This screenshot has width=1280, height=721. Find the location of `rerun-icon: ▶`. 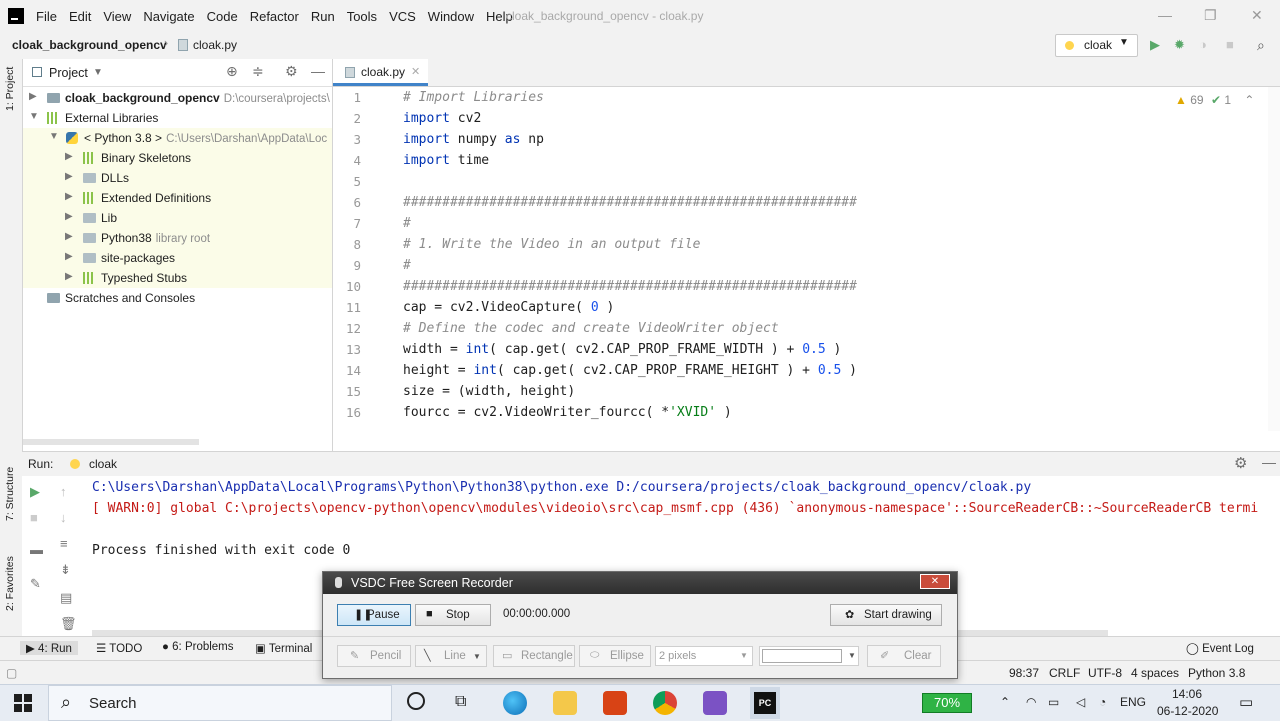

rerun-icon: ▶ is located at coordinates (35, 492).